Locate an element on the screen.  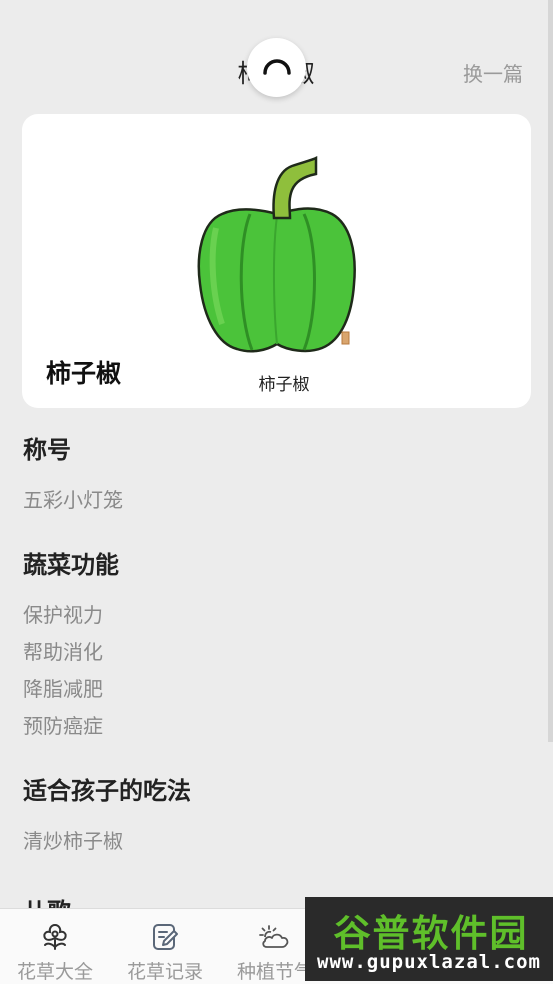
illustration-caption: 柿子椒 is located at coordinates (284, 384).